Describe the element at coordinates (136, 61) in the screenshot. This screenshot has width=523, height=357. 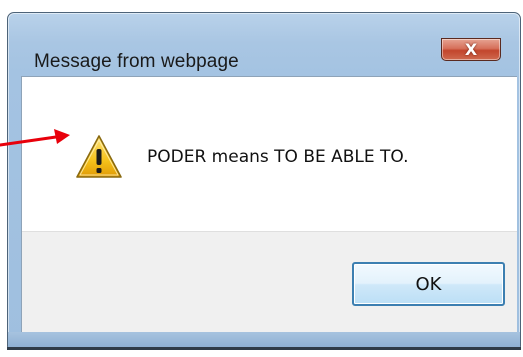
I see `window-title: Message from webpage` at that location.